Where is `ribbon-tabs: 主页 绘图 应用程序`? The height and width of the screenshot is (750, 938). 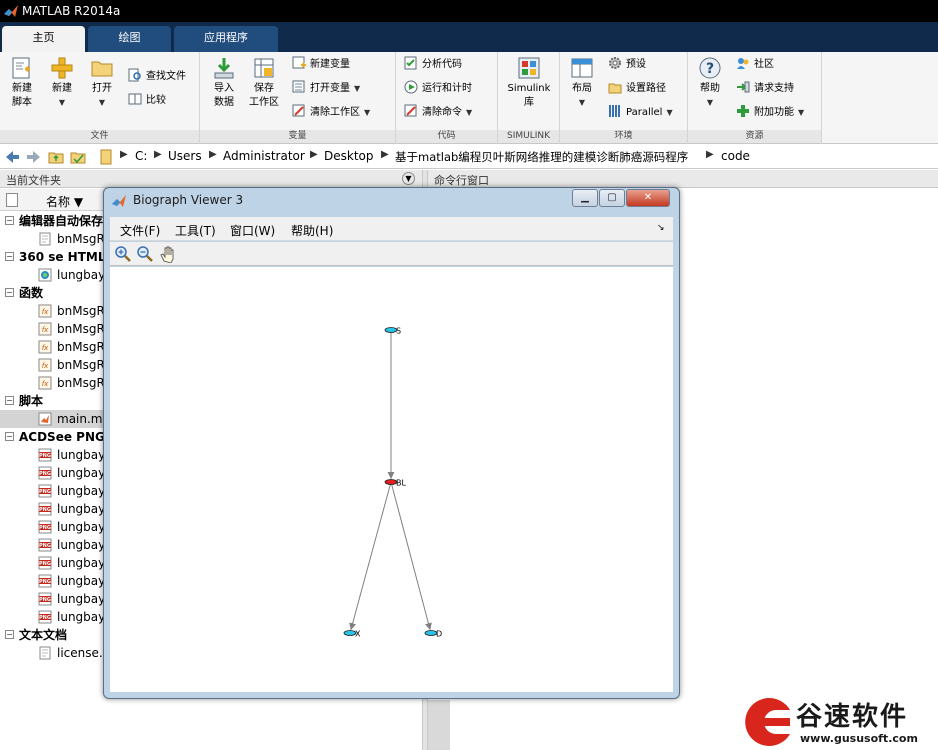 ribbon-tabs: 主页 绘图 应用程序 is located at coordinates (469, 37).